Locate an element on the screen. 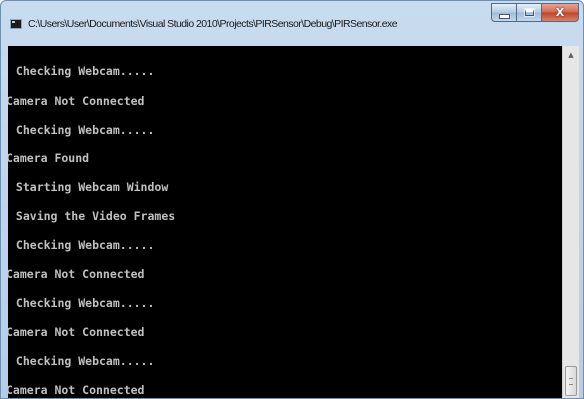 The image size is (584, 399). minimize-button is located at coordinates (504, 12).